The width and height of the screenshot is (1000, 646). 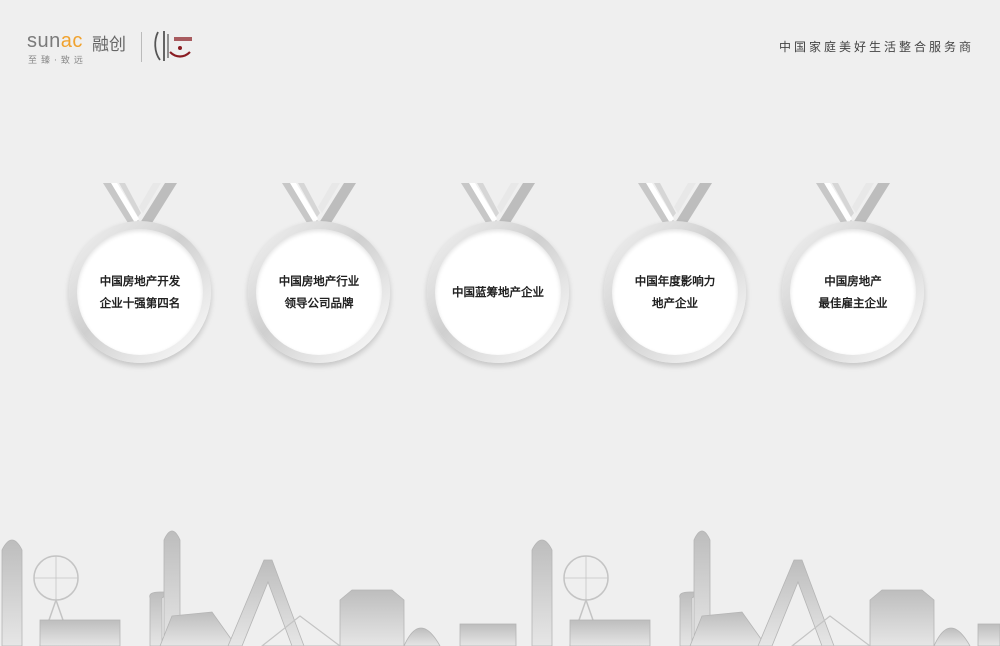 I want to click on medal-face: 中国房地产行业 领导公司品牌, so click(x=319, y=292).